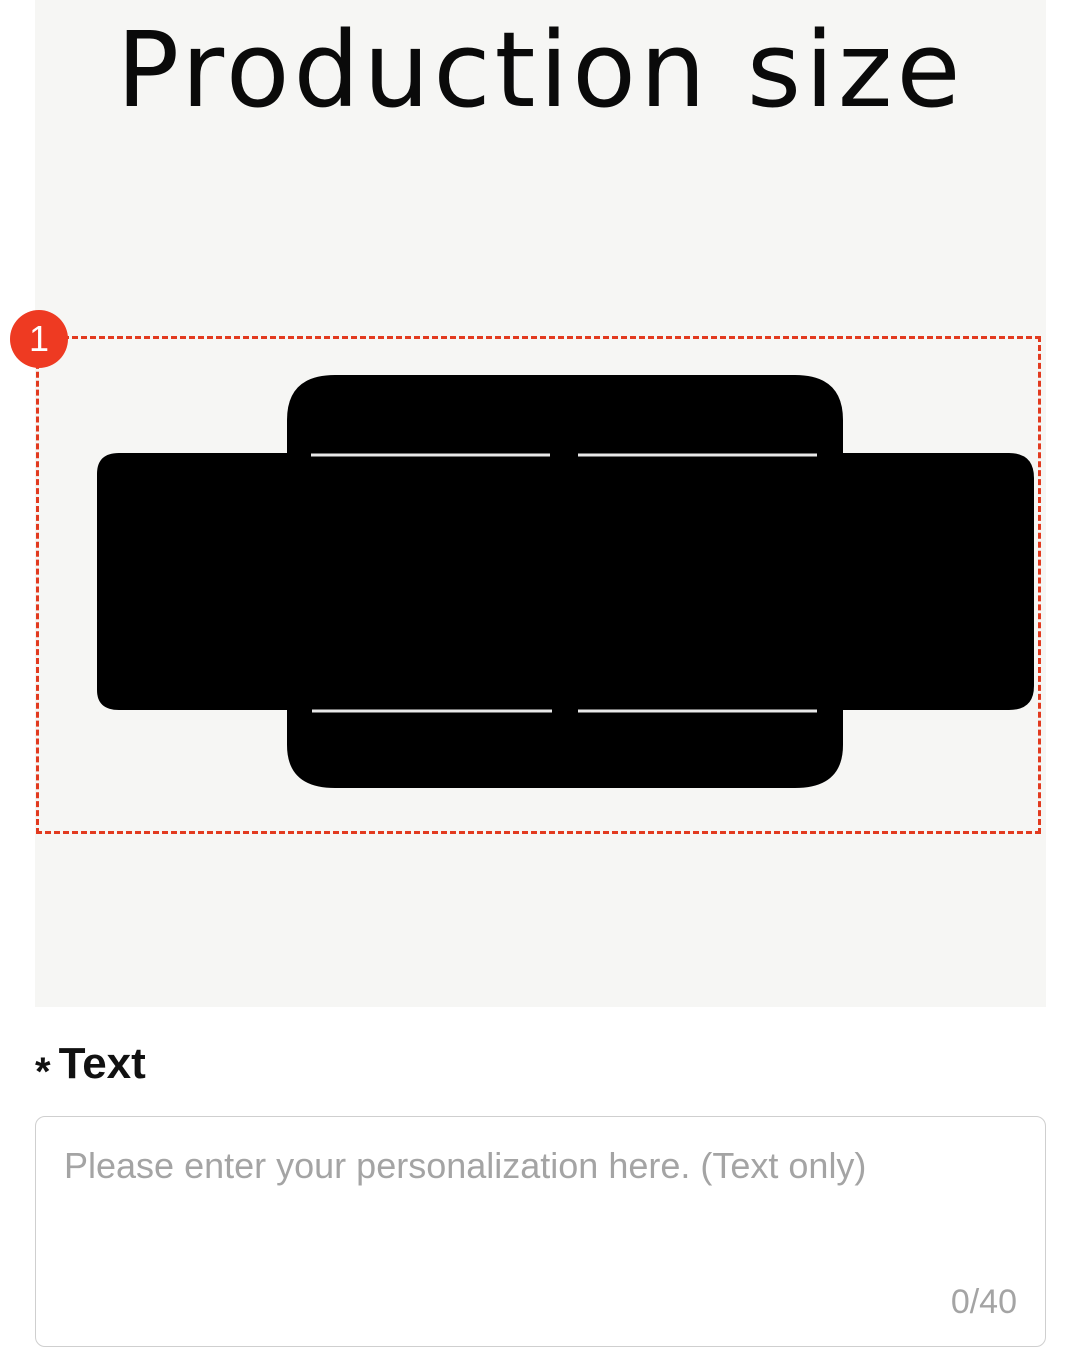 This screenshot has height=1364, width=1080. I want to click on text-field-label: * Text, so click(90, 1065).